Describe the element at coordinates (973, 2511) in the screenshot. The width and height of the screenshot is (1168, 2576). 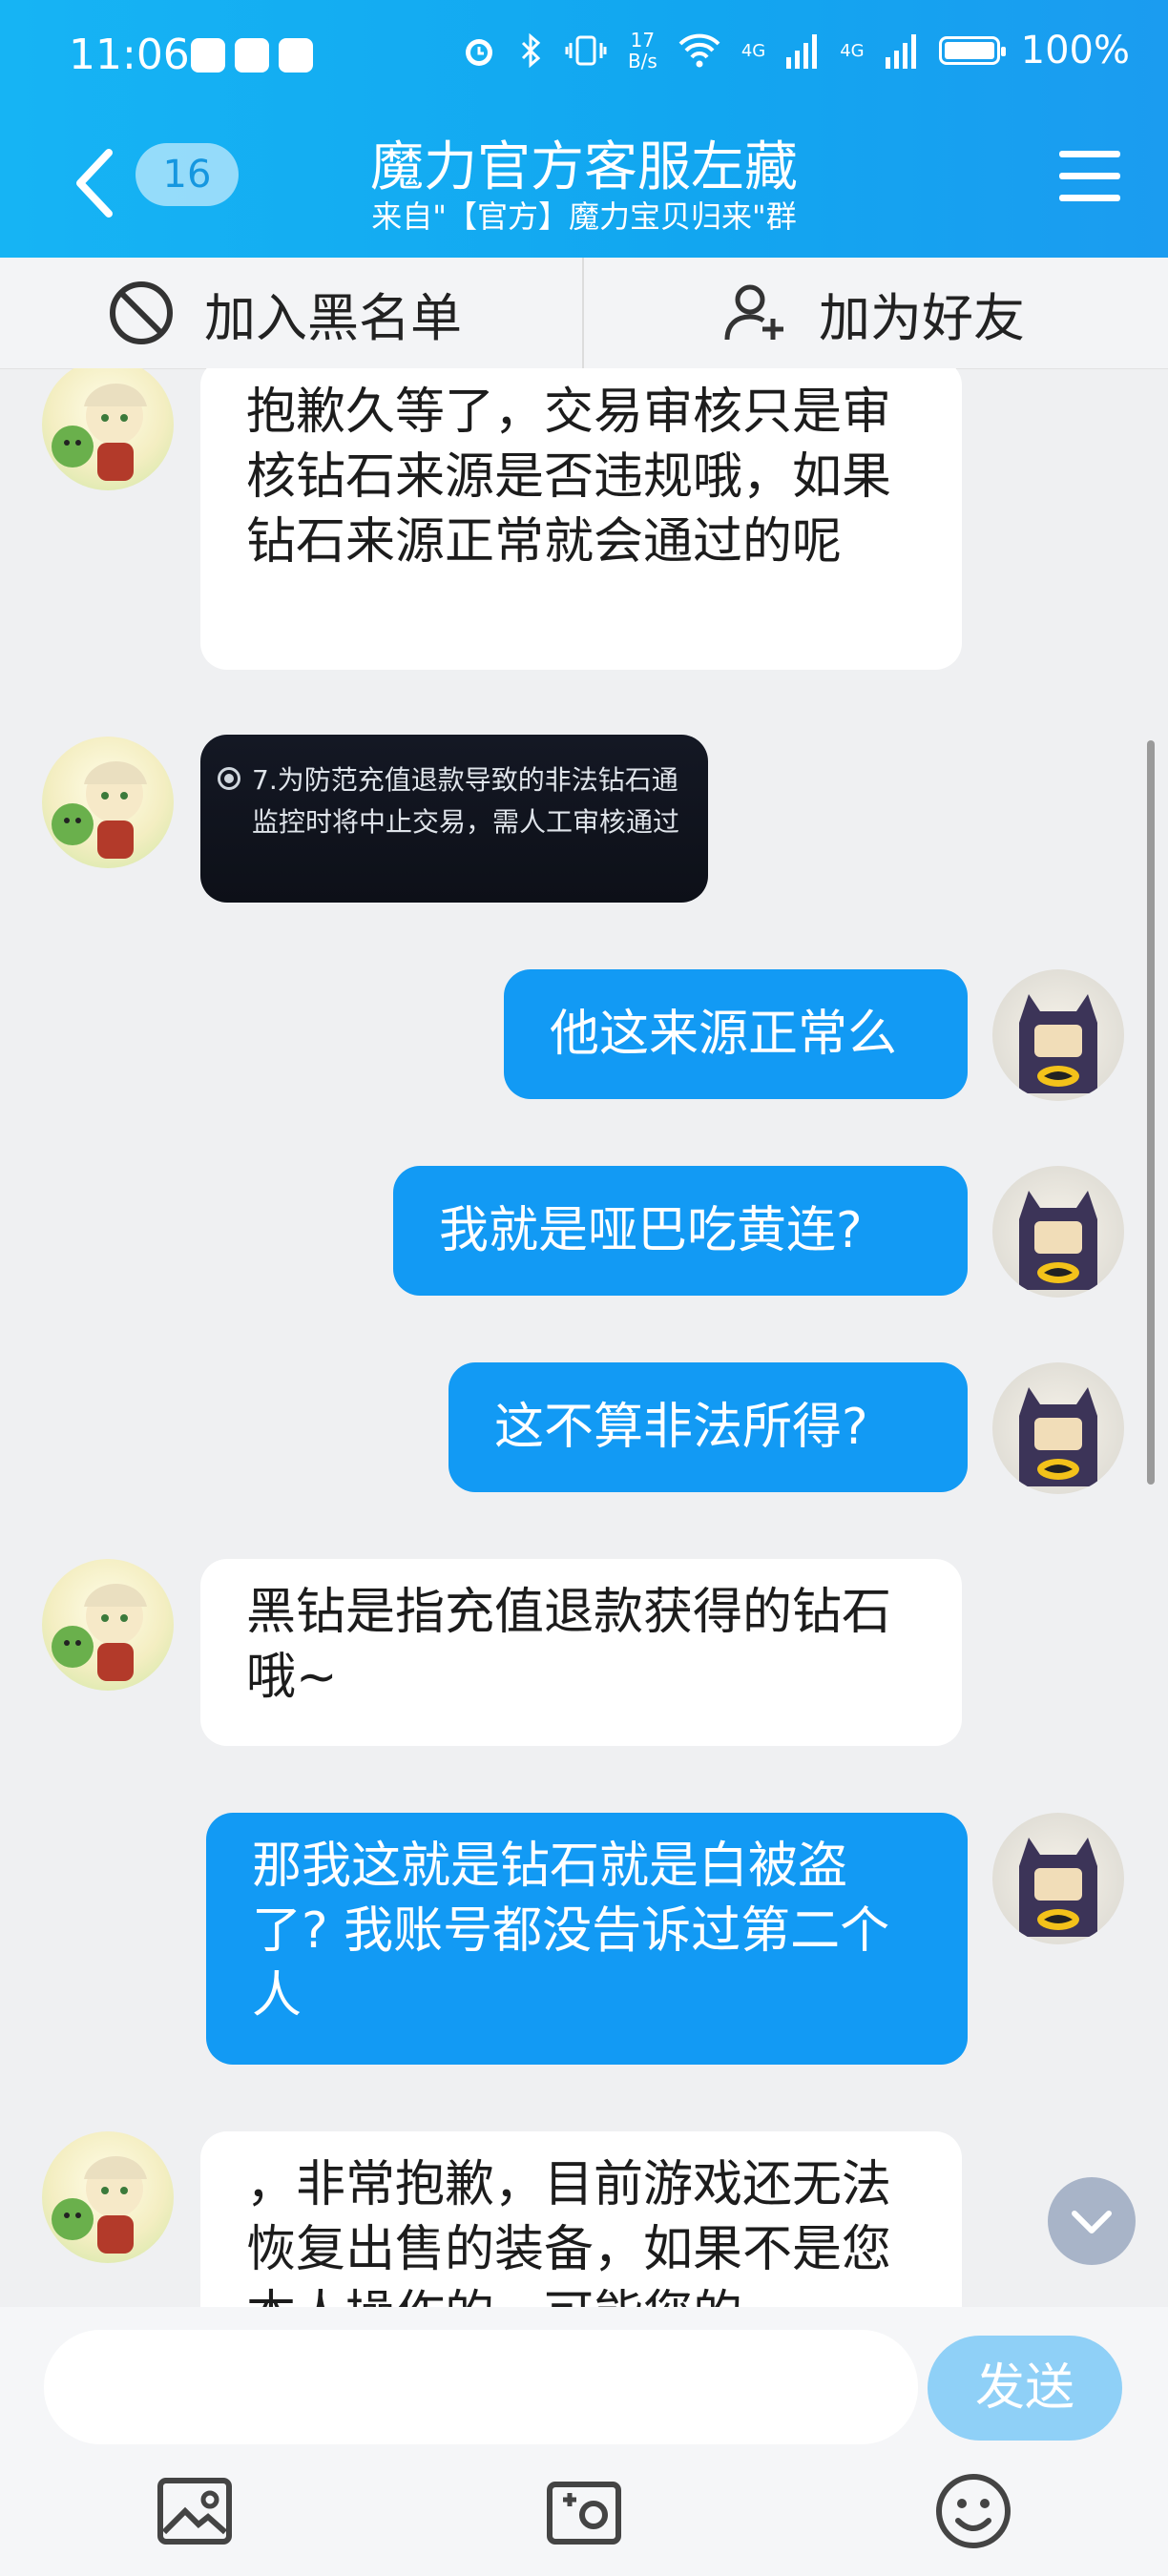
I see `emoji-icon` at that location.